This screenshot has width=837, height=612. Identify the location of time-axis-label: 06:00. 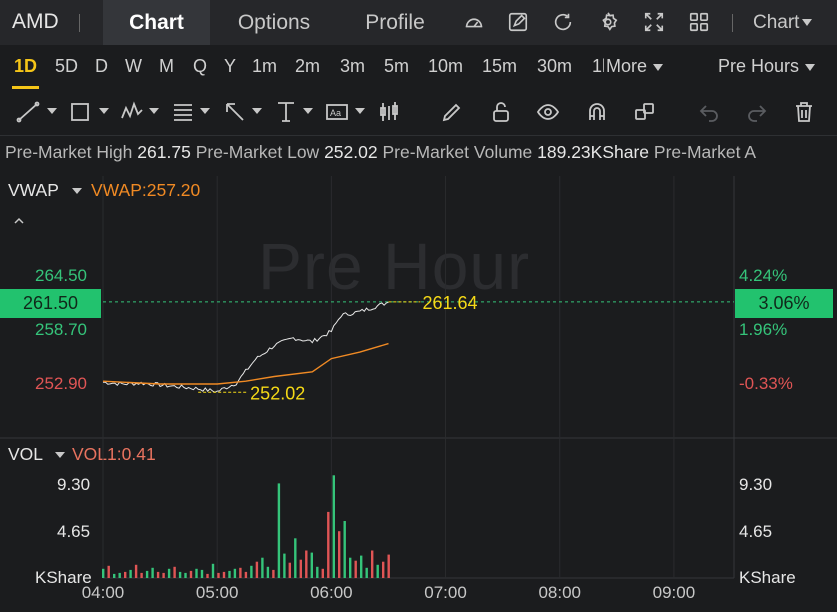
(331, 592).